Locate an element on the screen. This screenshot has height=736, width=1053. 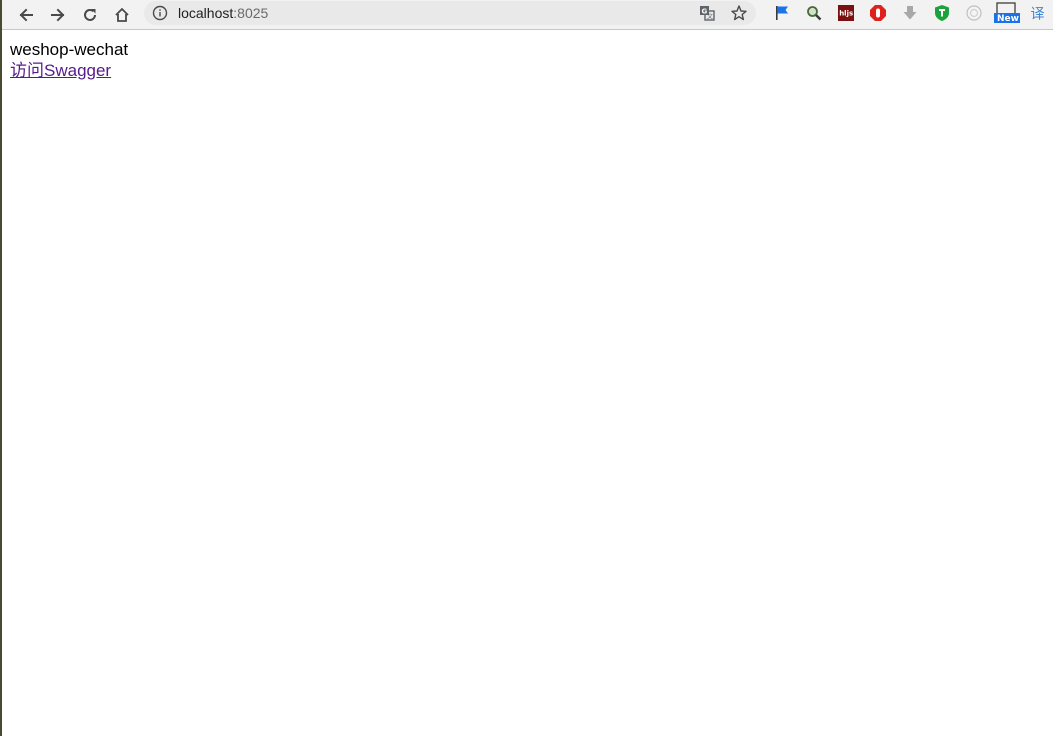
flag-extension-icon is located at coordinates (782, 13).